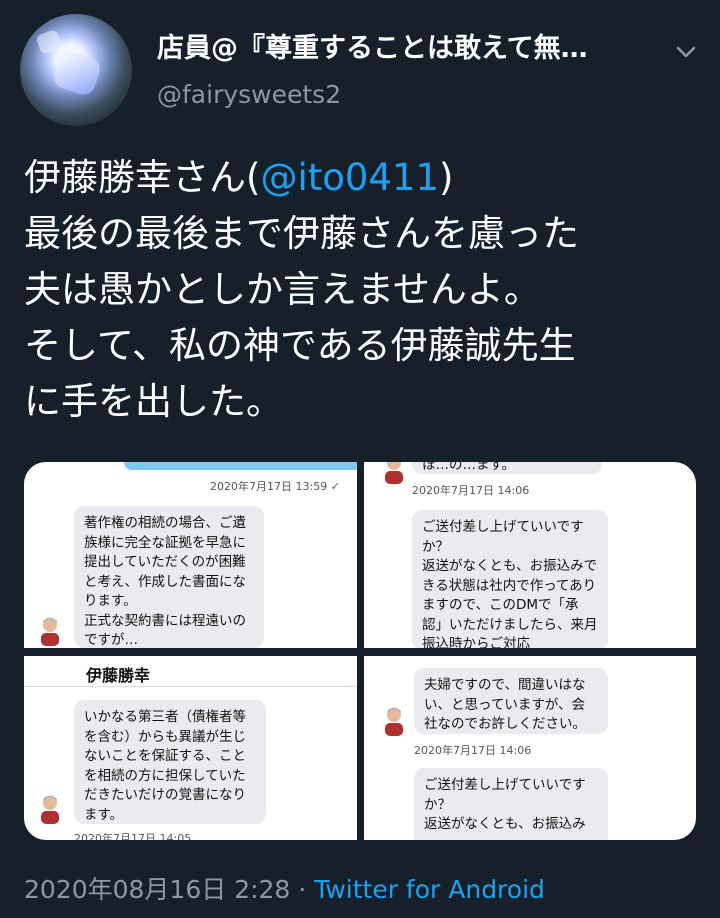 This screenshot has width=720, height=918. I want to click on tweet-line-3: 夫は愚かとしか言えませんよ。, so click(282, 289).